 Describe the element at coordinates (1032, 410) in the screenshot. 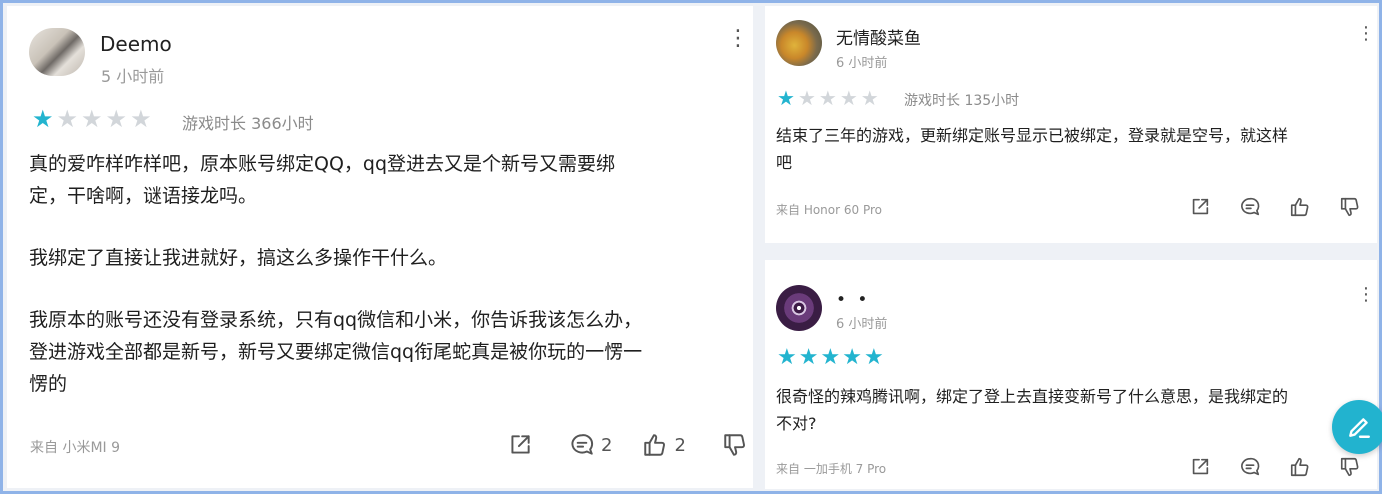

I see `review-body: 很奇怪的辣鸡腾讯啊，绑定了登上去直接变新号了什么意思，是我绑定的 不对?` at that location.